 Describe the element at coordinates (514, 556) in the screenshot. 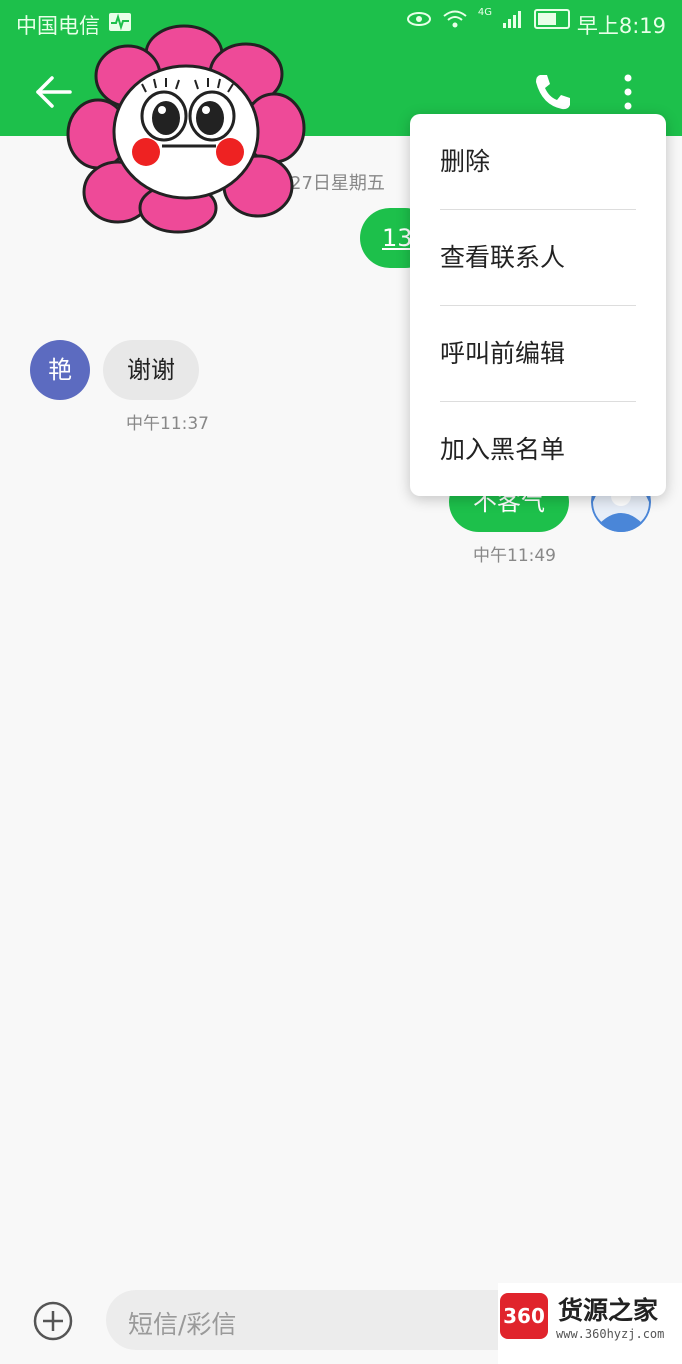

I see `message-time: 中午11:49` at that location.